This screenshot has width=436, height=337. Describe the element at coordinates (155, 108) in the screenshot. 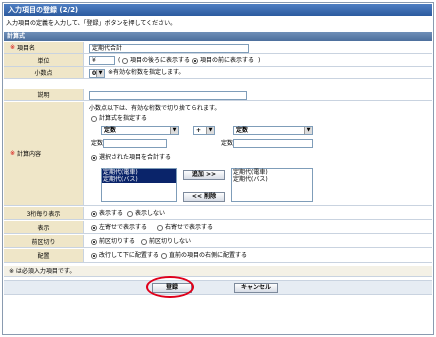

I see `calc-note: 小数点以下は、有効な桁数で切り捨てられます。` at that location.